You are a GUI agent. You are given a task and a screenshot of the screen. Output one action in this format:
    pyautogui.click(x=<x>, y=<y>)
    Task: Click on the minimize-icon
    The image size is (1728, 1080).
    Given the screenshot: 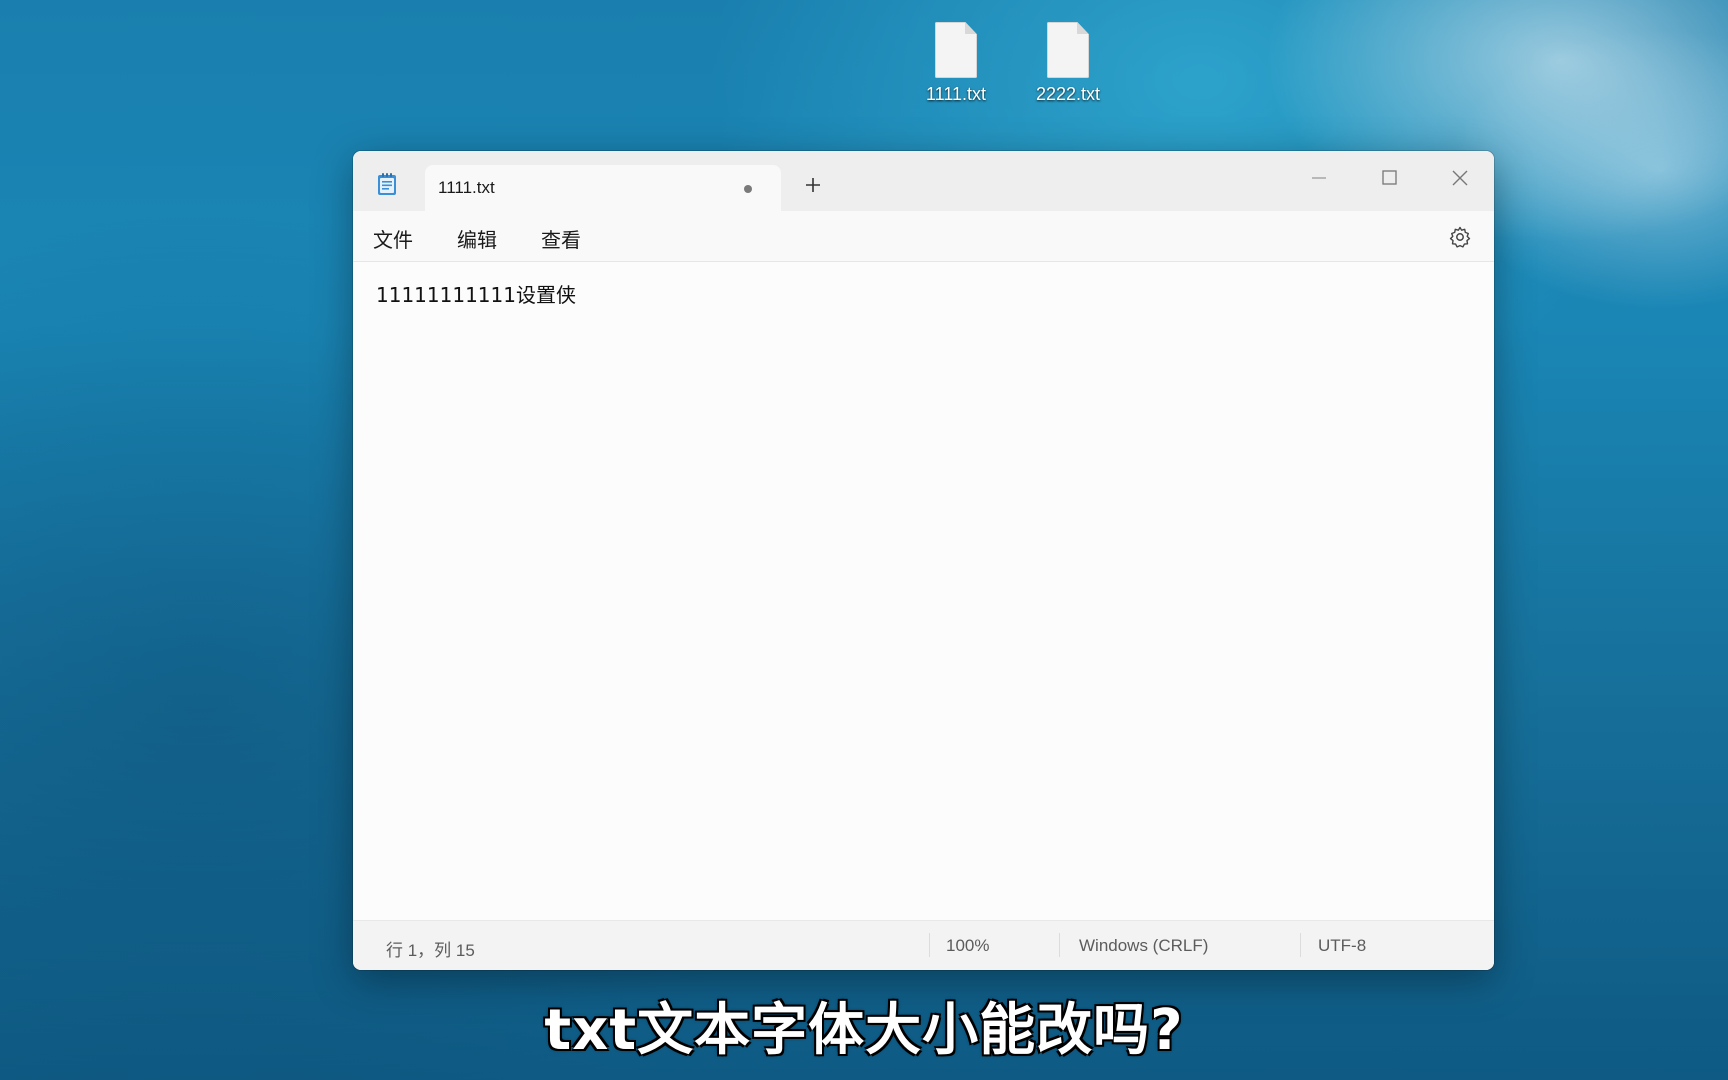 What is the action you would take?
    pyautogui.click(x=1319, y=178)
    